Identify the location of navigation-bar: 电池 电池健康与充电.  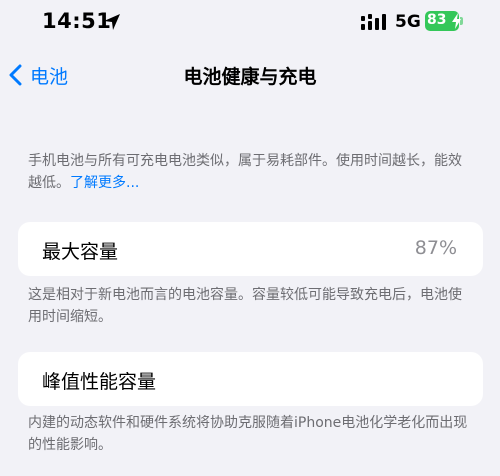
(250, 74).